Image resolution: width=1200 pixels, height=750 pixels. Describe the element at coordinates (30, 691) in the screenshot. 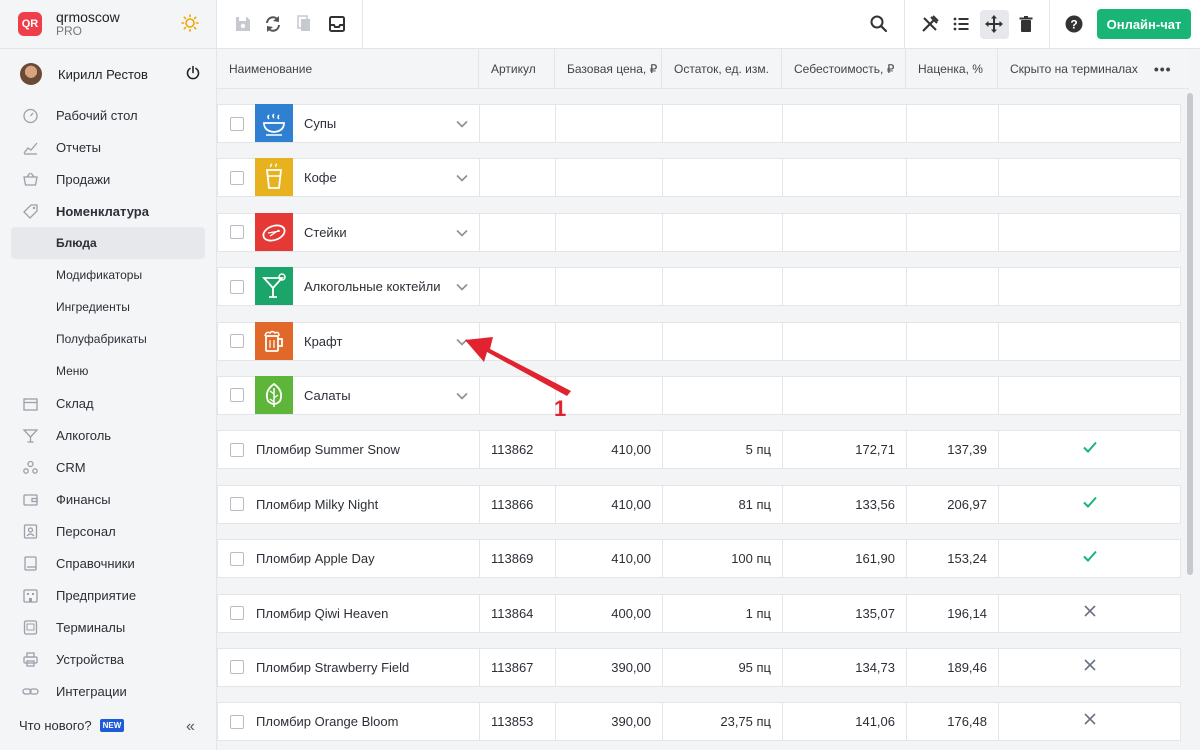

I see `link-icon` at that location.